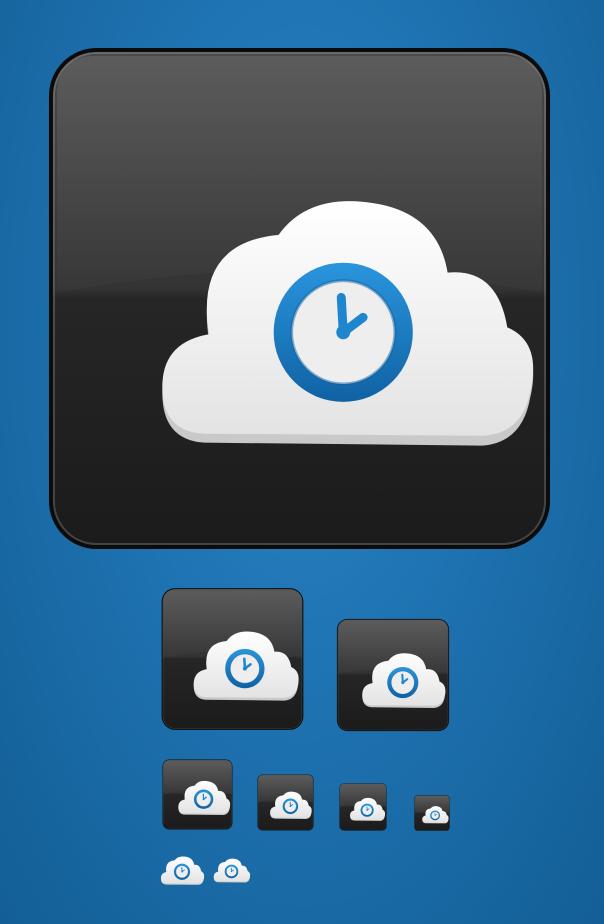 The height and width of the screenshot is (924, 604). I want to click on app-icon-medium, so click(232, 659).